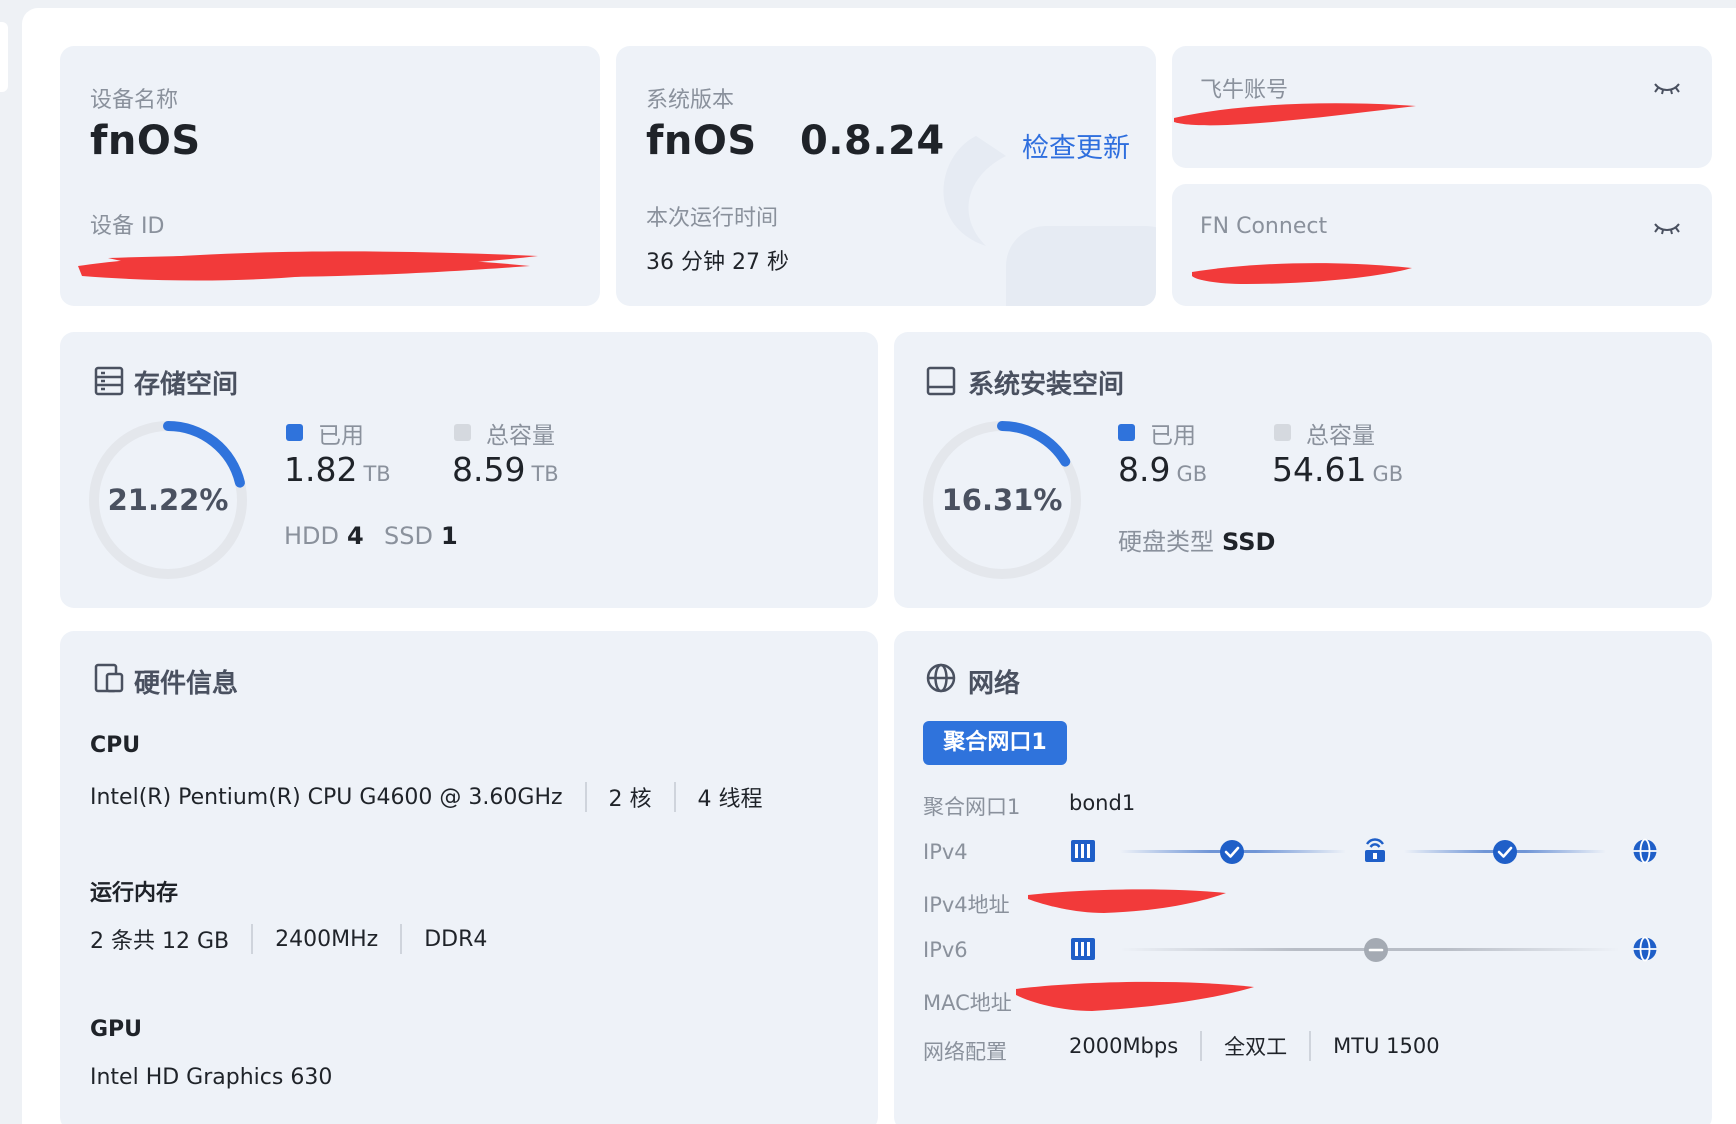  What do you see at coordinates (717, 262) in the screenshot?
I see `uptime-value: 36 分钟 27 秒` at bounding box center [717, 262].